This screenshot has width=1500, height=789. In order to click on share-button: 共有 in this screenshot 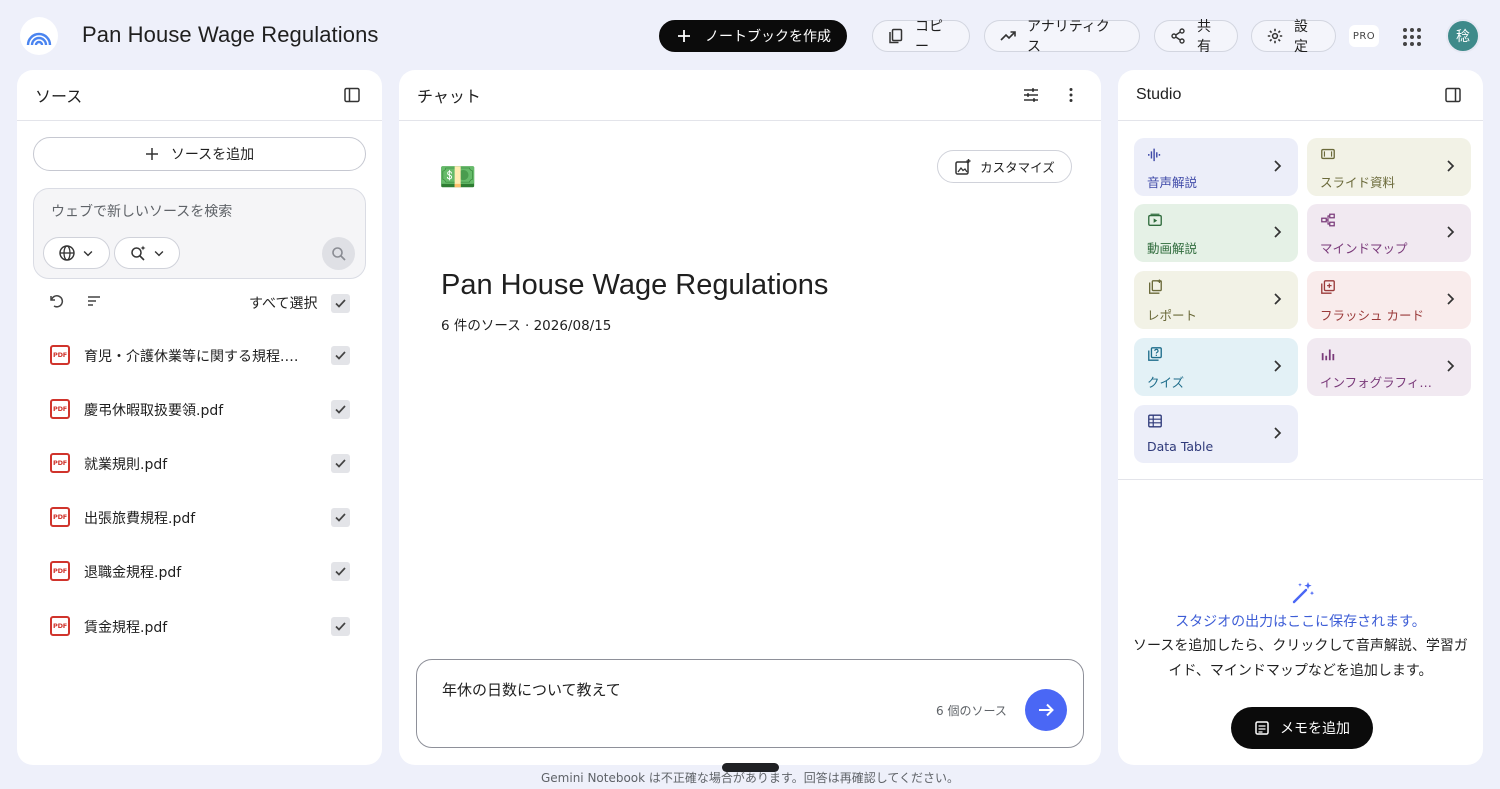, I will do `click(1196, 37)`.